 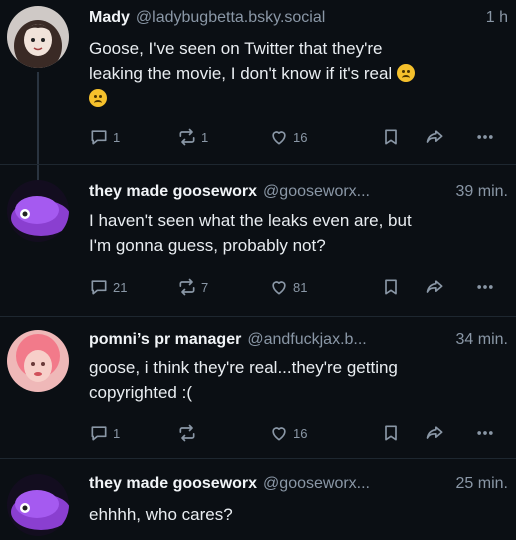 What do you see at coordinates (482, 484) in the screenshot?
I see `timestamp: 25 min.` at bounding box center [482, 484].